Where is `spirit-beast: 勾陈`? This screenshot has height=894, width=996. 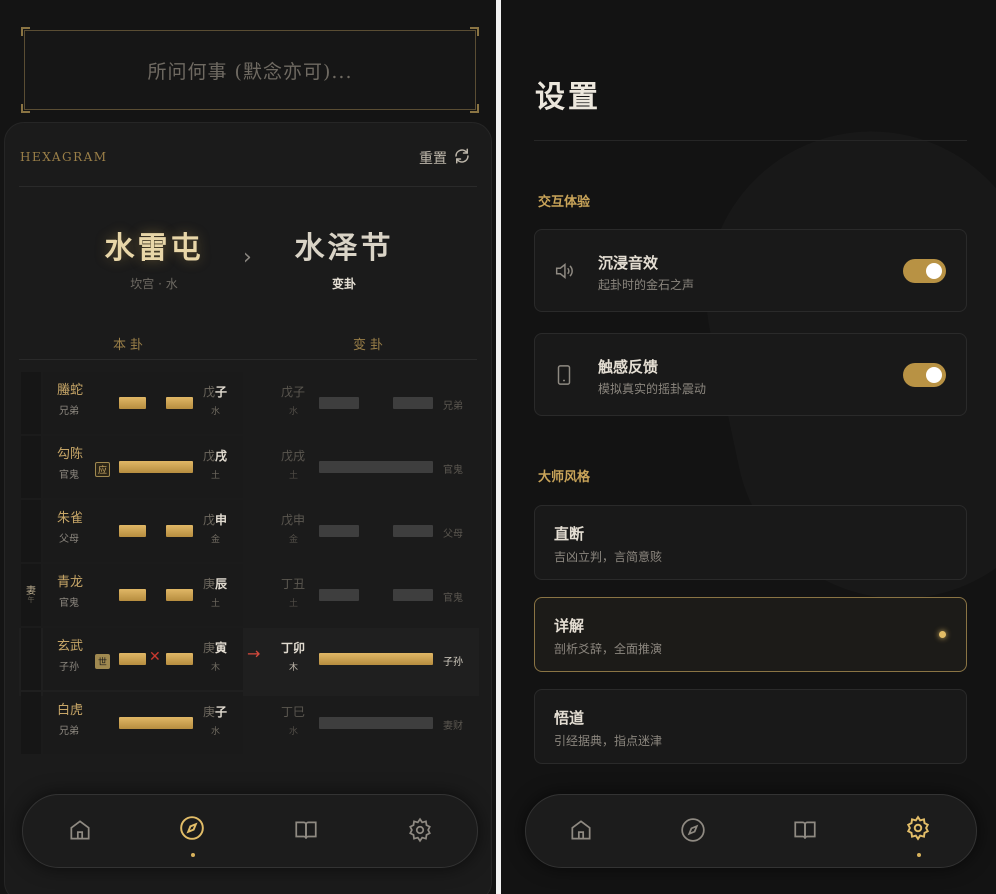
spirit-beast: 勾陈 is located at coordinates (70, 454).